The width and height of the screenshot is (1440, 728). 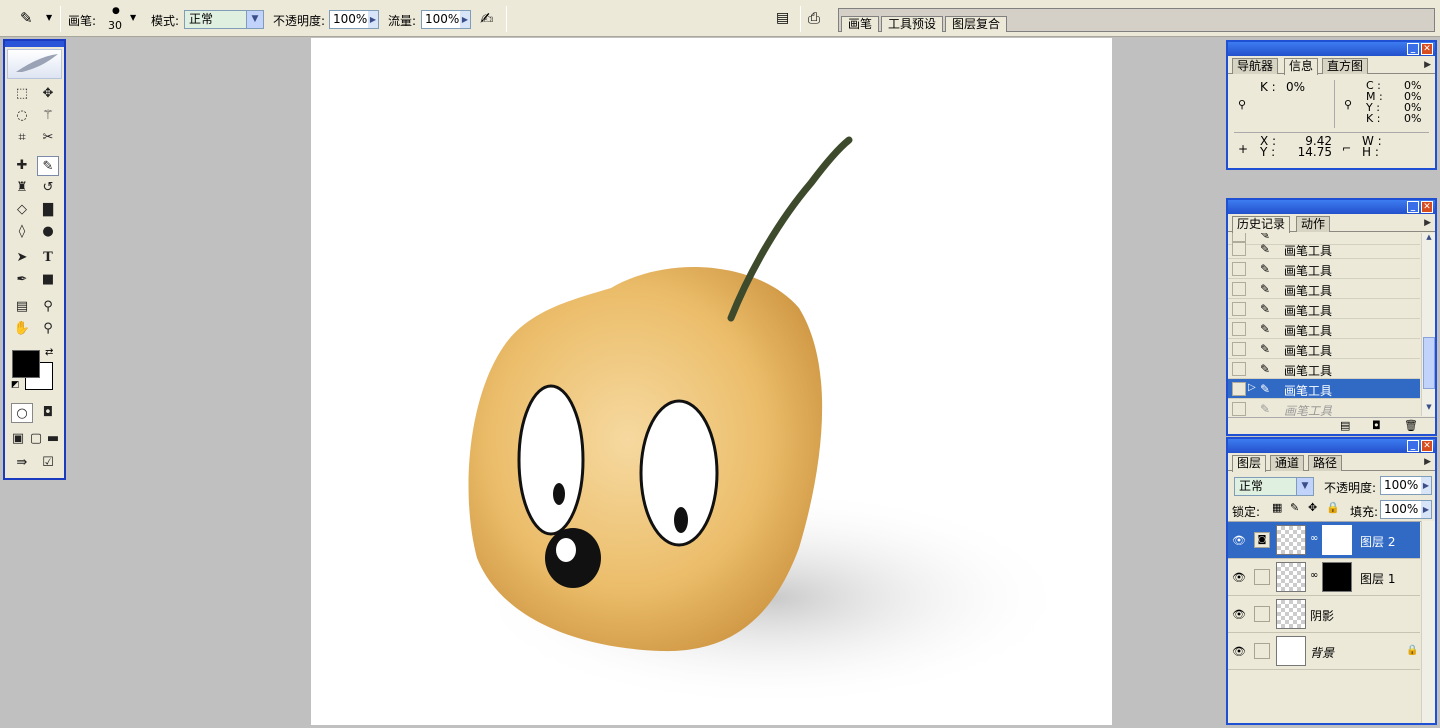 I want to click on layer-row-shadow: 👁 阴影, so click(x=1324, y=614).